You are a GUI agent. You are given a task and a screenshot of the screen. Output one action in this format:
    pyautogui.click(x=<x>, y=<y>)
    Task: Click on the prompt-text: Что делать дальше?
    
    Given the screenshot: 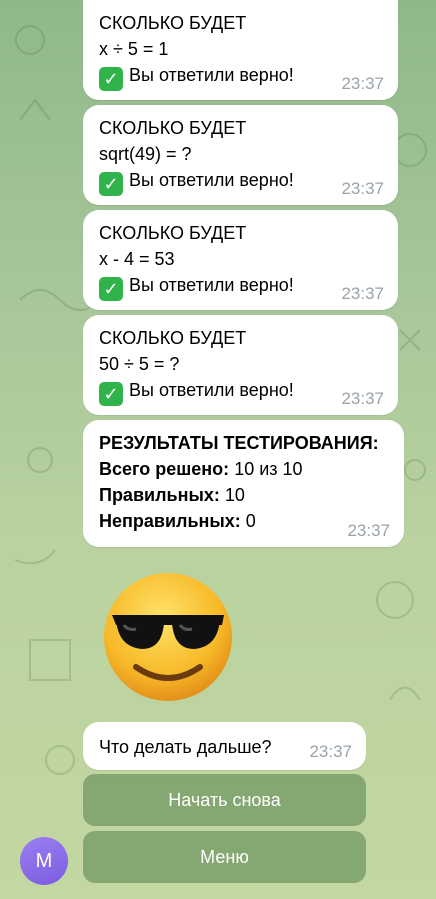 What is the action you would take?
    pyautogui.click(x=185, y=747)
    